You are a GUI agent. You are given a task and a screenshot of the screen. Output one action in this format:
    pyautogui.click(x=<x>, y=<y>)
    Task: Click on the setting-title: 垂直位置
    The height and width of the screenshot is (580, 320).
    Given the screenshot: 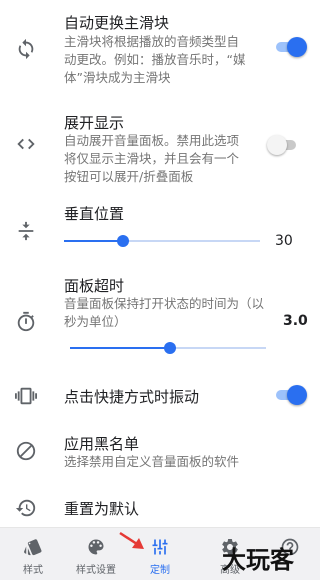 What is the action you would take?
    pyautogui.click(x=94, y=214)
    